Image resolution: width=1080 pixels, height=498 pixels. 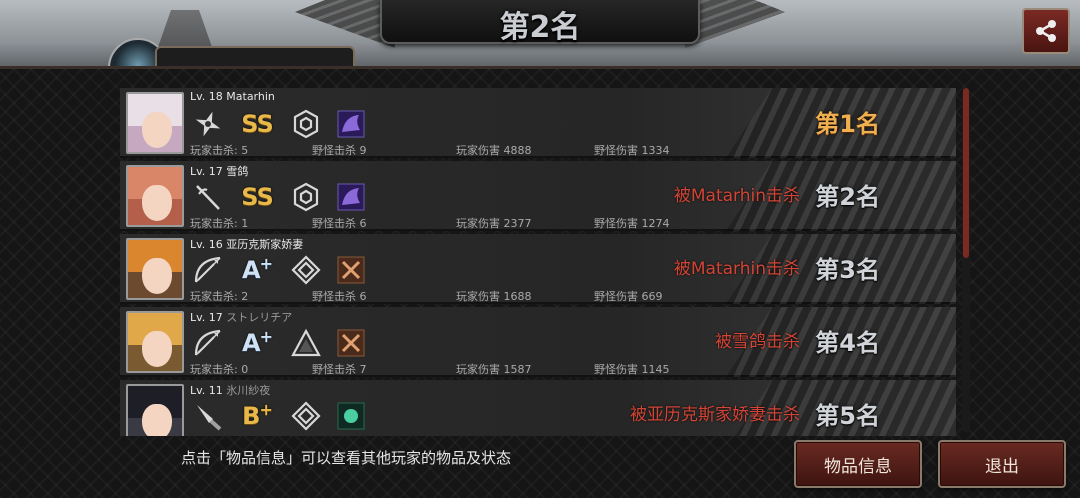 What do you see at coordinates (628, 296) in the screenshot?
I see `monster-damage: 野怪伤害 669` at bounding box center [628, 296].